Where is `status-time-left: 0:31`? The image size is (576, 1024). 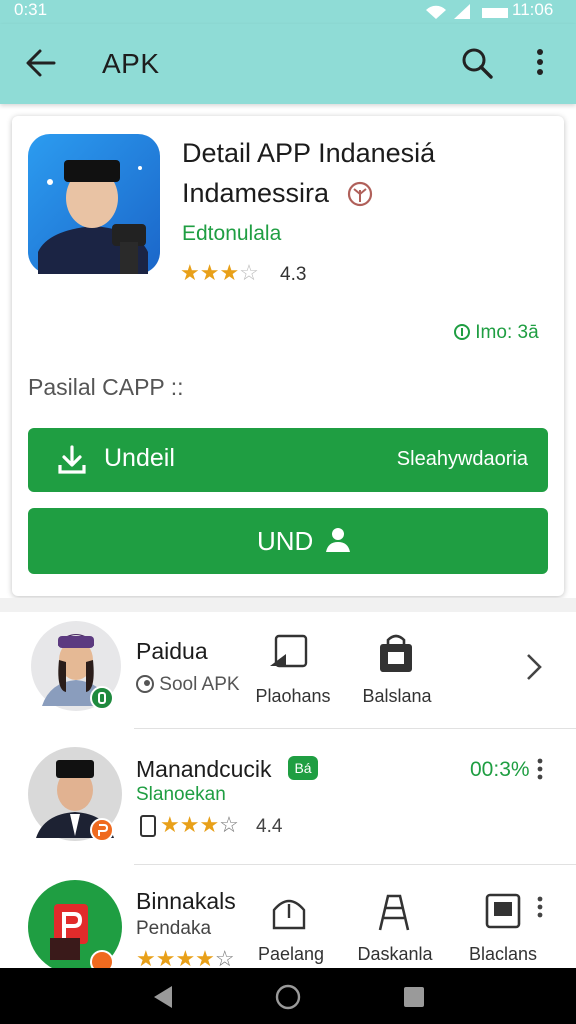 status-time-left: 0:31 is located at coordinates (31, 9).